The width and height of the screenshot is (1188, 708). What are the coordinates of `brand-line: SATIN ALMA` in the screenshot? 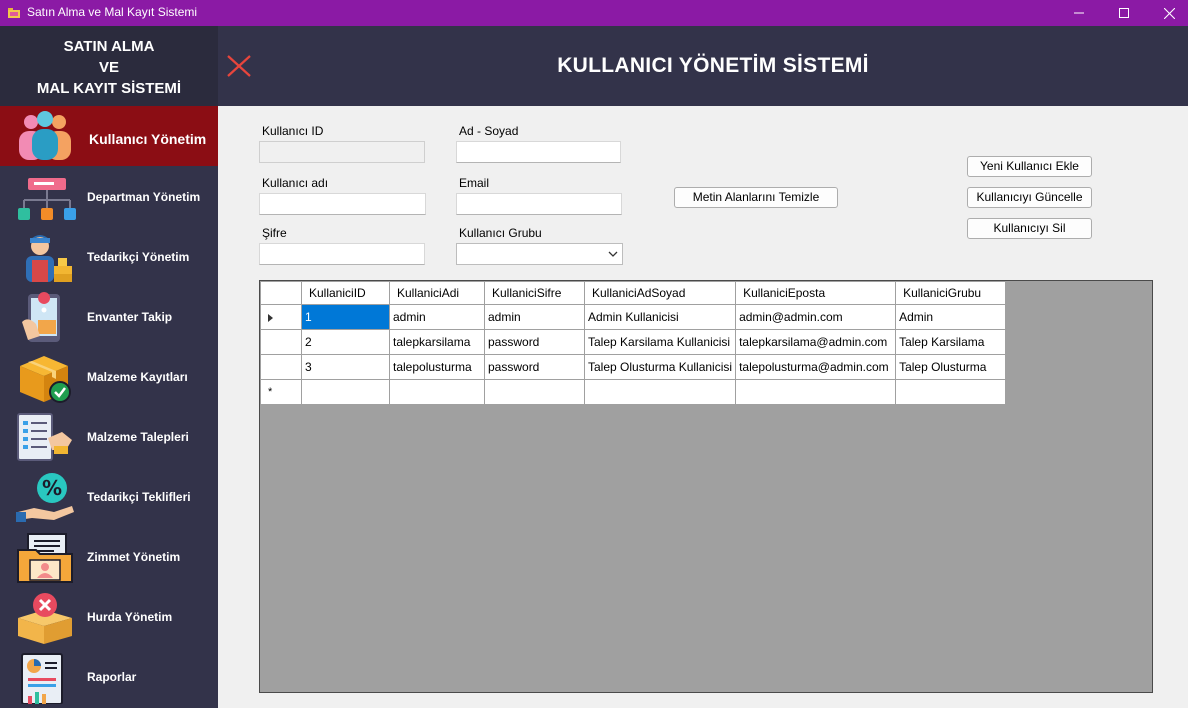 It's located at (109, 46).